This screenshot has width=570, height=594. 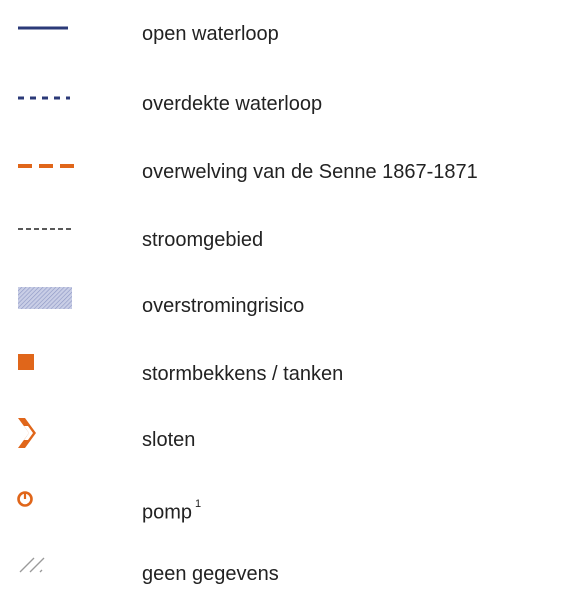 What do you see at coordinates (198, 504) in the screenshot?
I see `footnote-marker: 1` at bounding box center [198, 504].